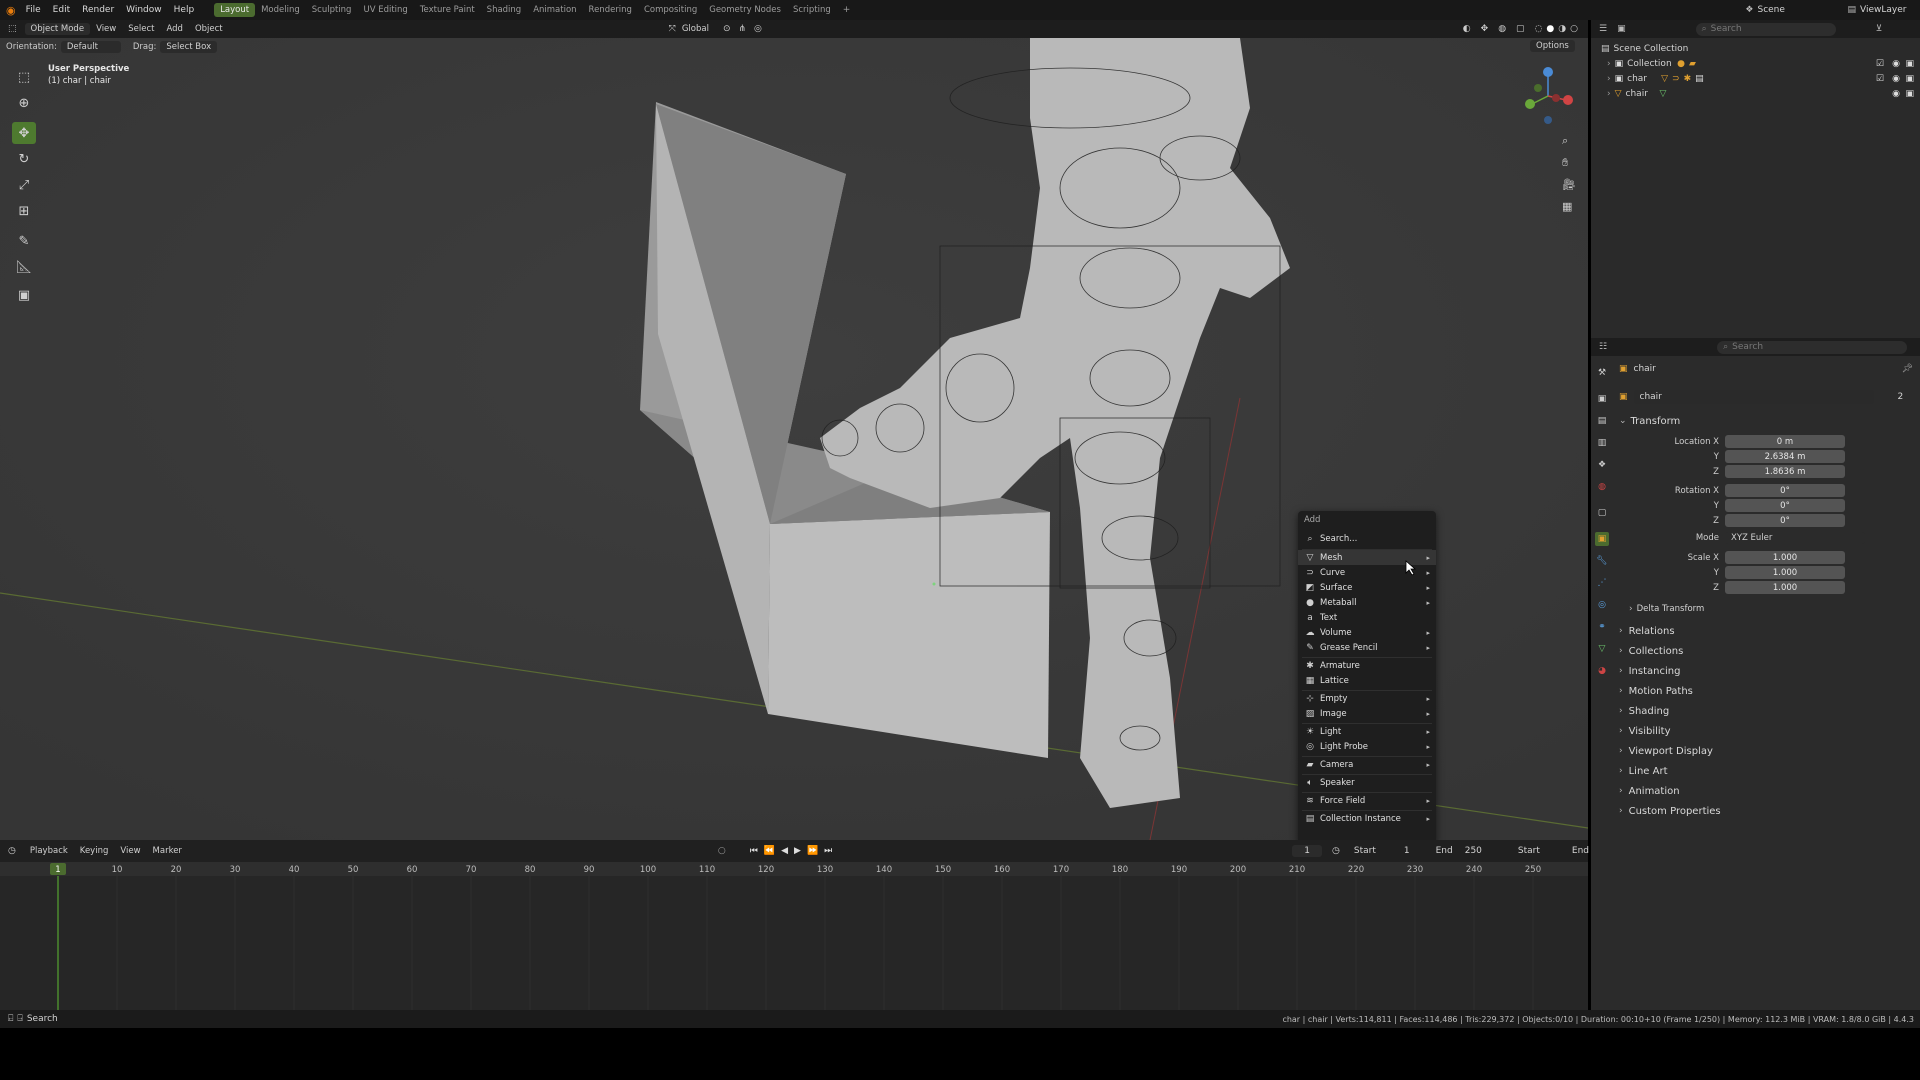 This screenshot has width=1920, height=1080. I want to click on tab-scripting: Scripting, so click(812, 10).